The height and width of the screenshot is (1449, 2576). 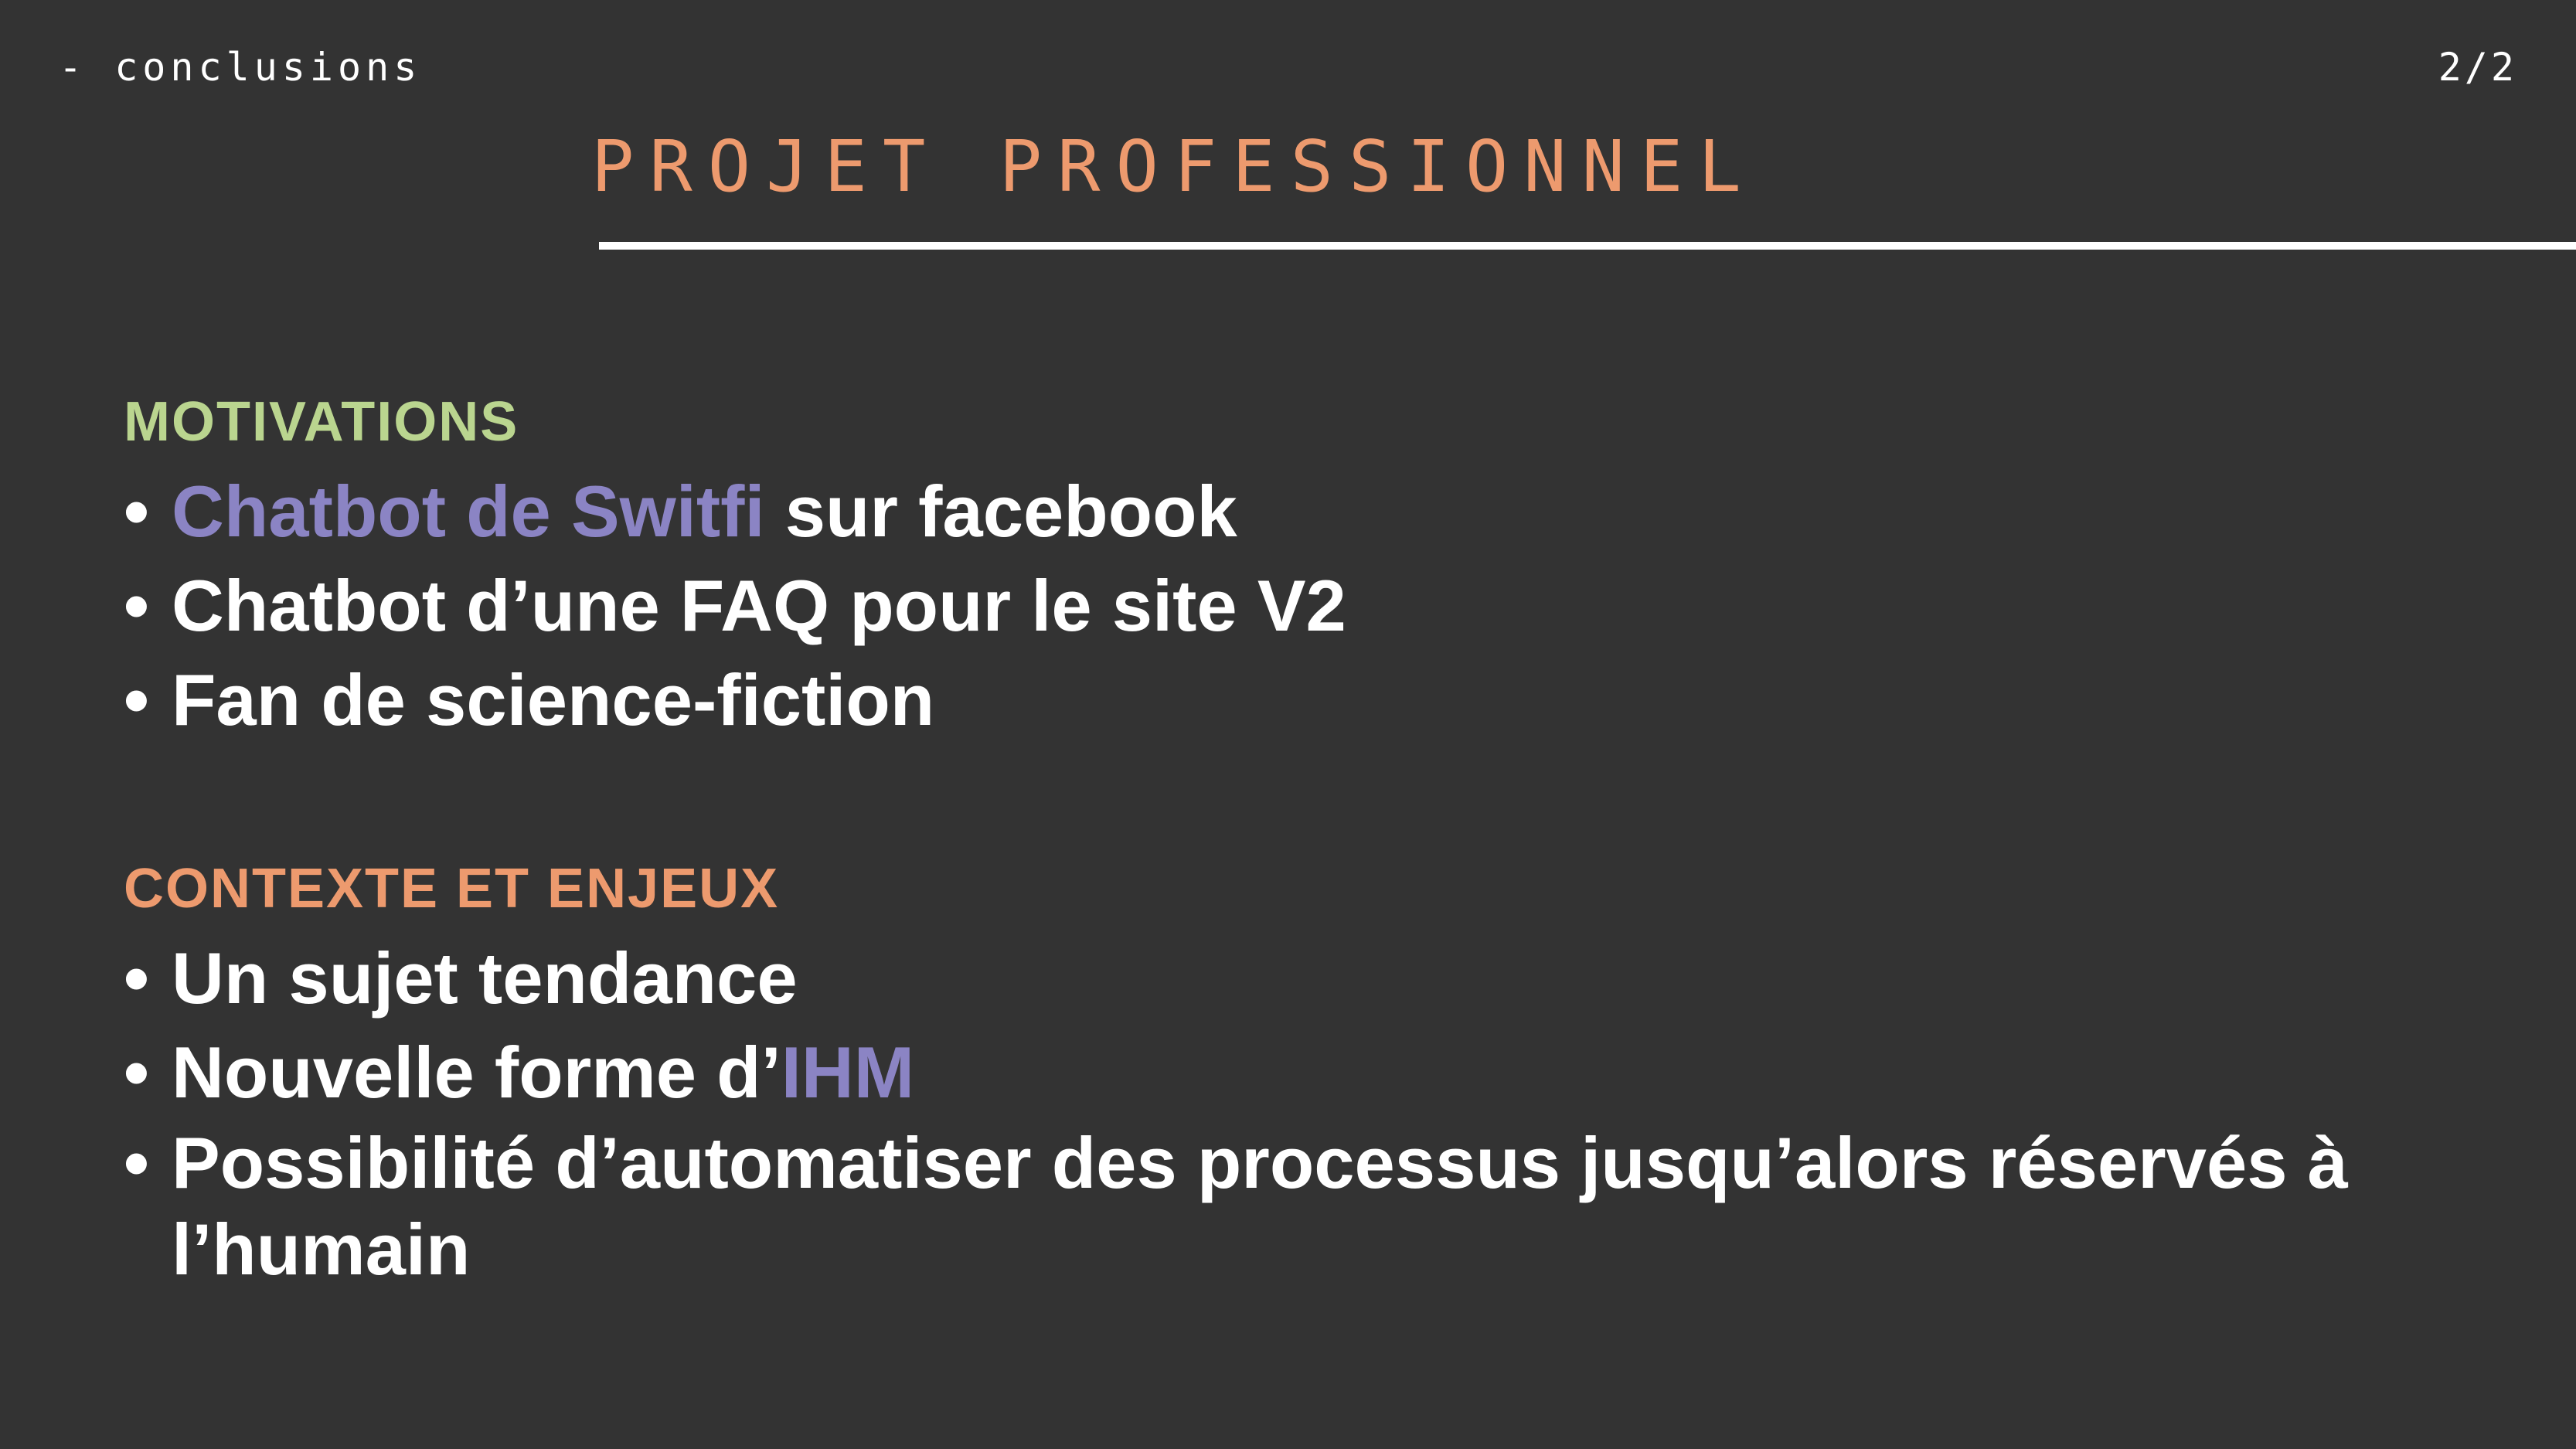 What do you see at coordinates (1283, 978) in the screenshot?
I see `list-item: • Un sujet tendance` at bounding box center [1283, 978].